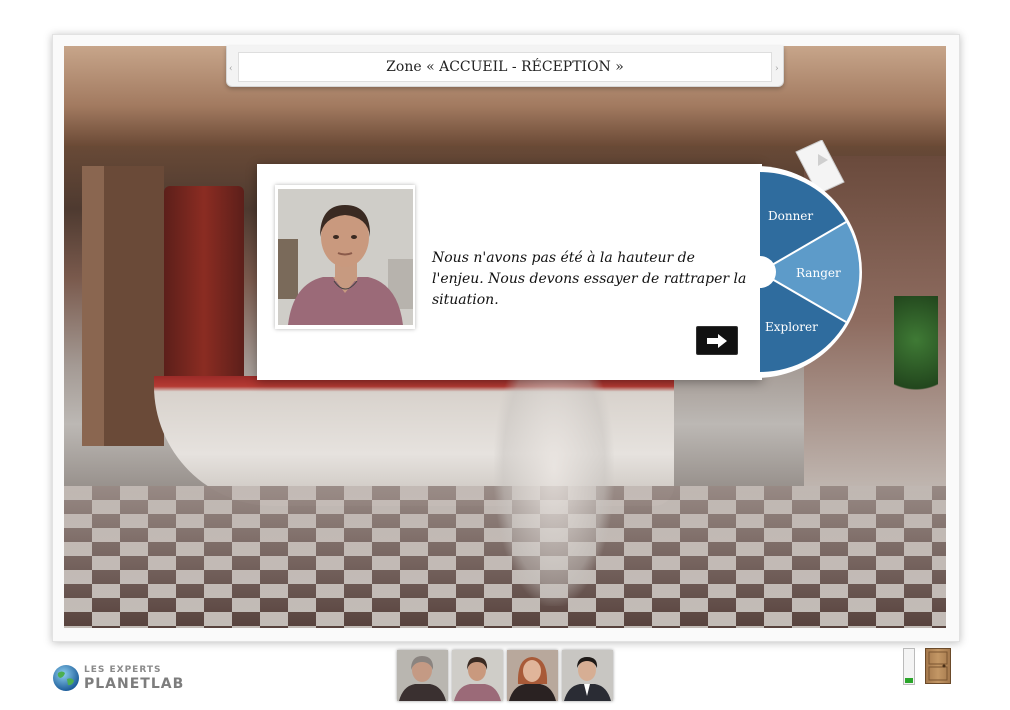 The height and width of the screenshot is (710, 1010). Describe the element at coordinates (909, 666) in the screenshot. I see `progress-gauge` at that location.